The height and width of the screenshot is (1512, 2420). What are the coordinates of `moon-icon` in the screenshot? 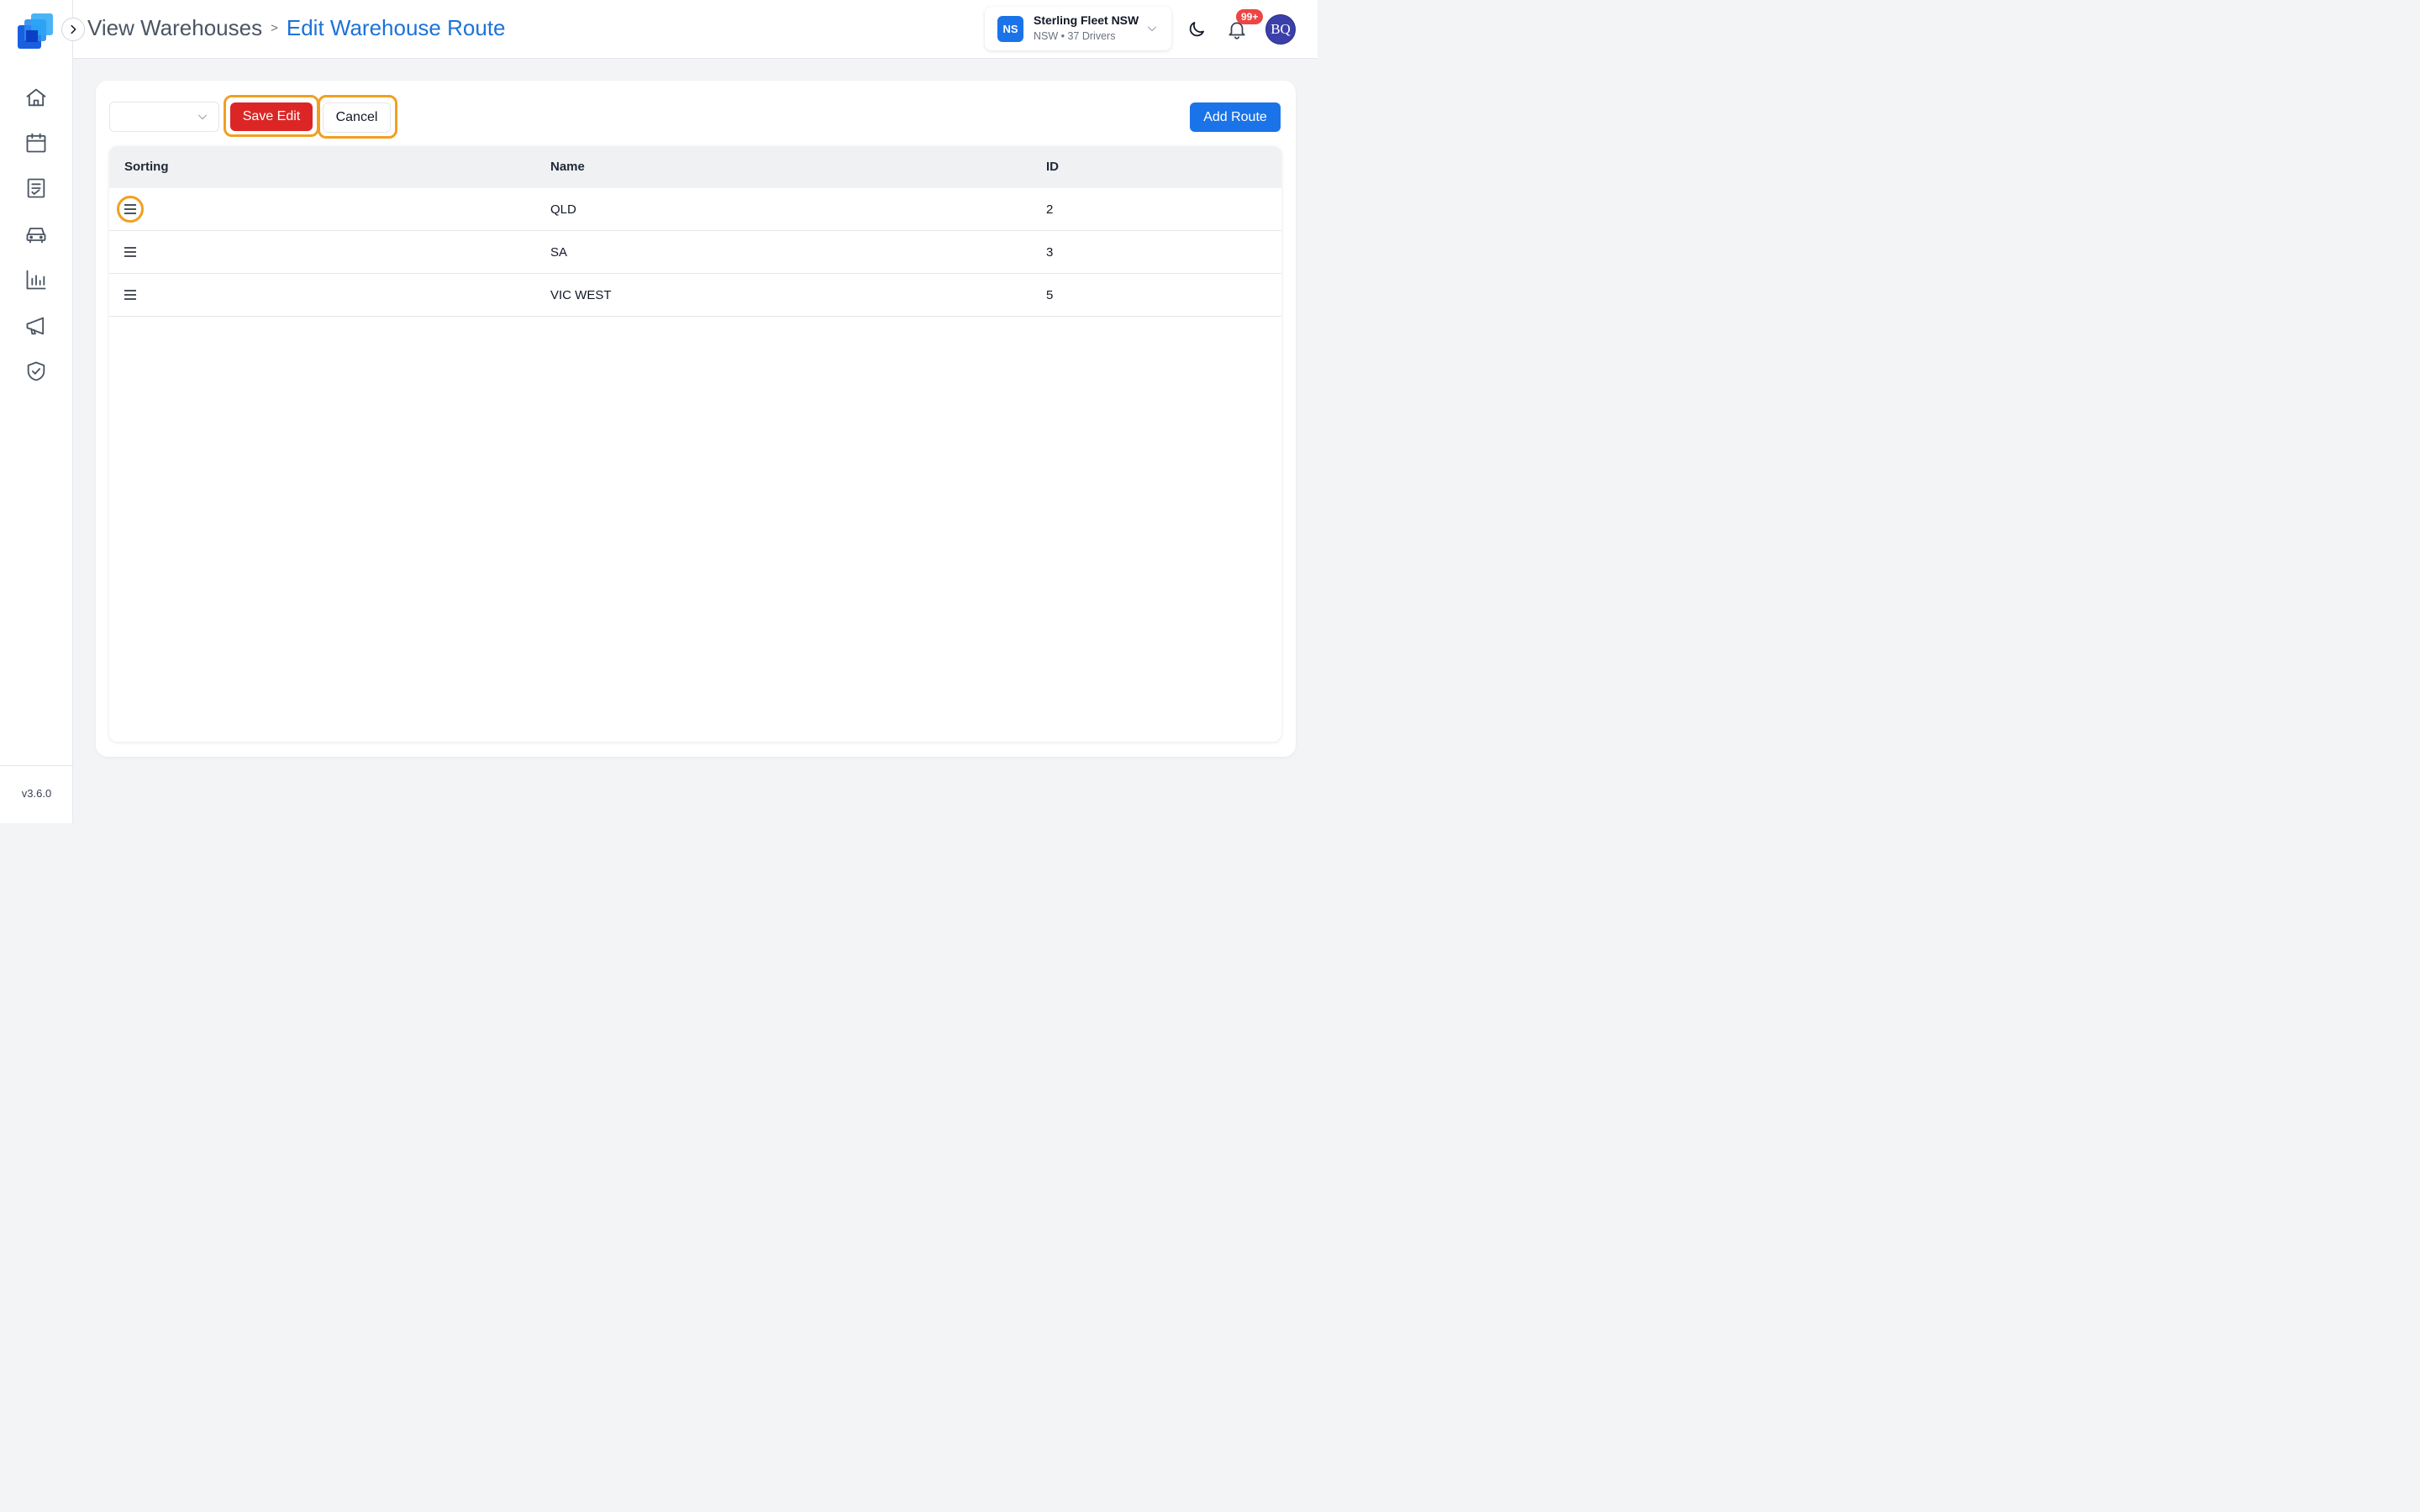 It's located at (1196, 29).